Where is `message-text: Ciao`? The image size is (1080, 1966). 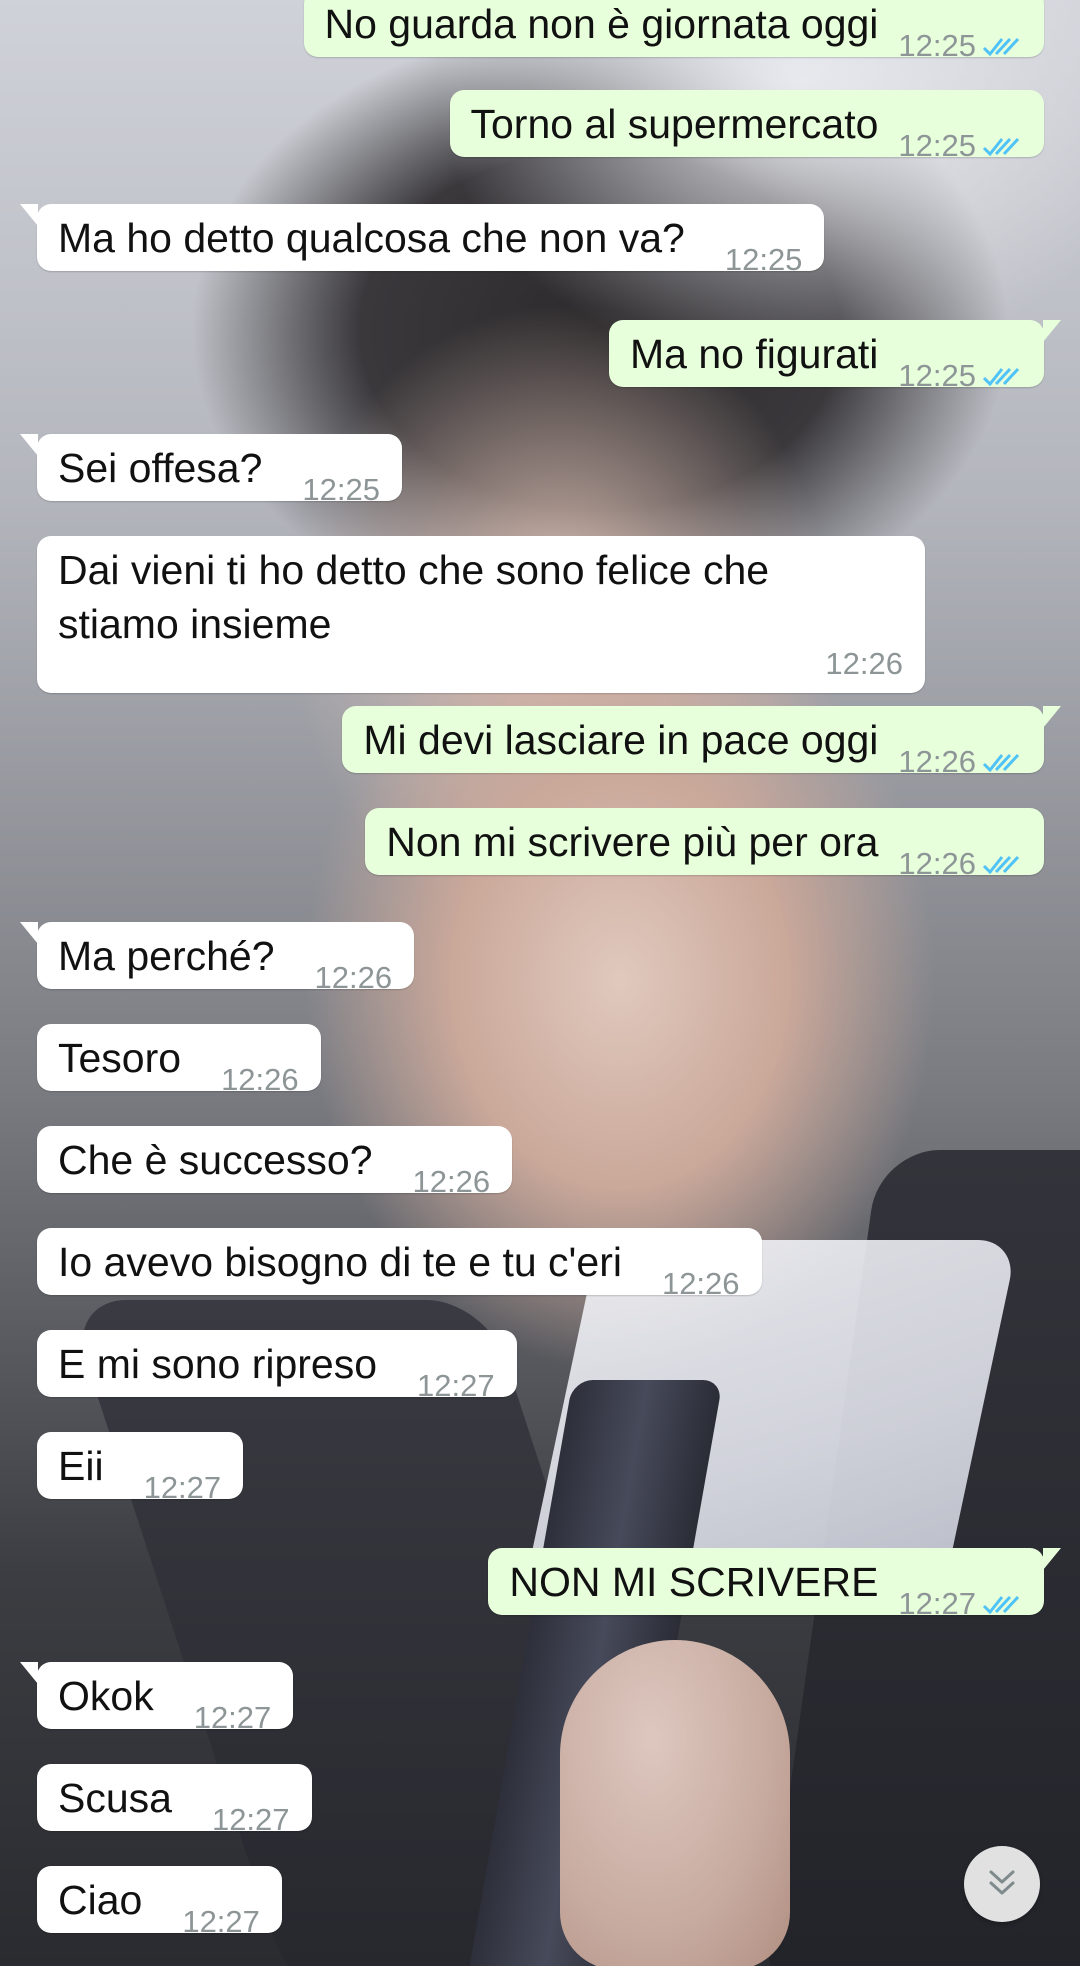 message-text: Ciao is located at coordinates (100, 1900).